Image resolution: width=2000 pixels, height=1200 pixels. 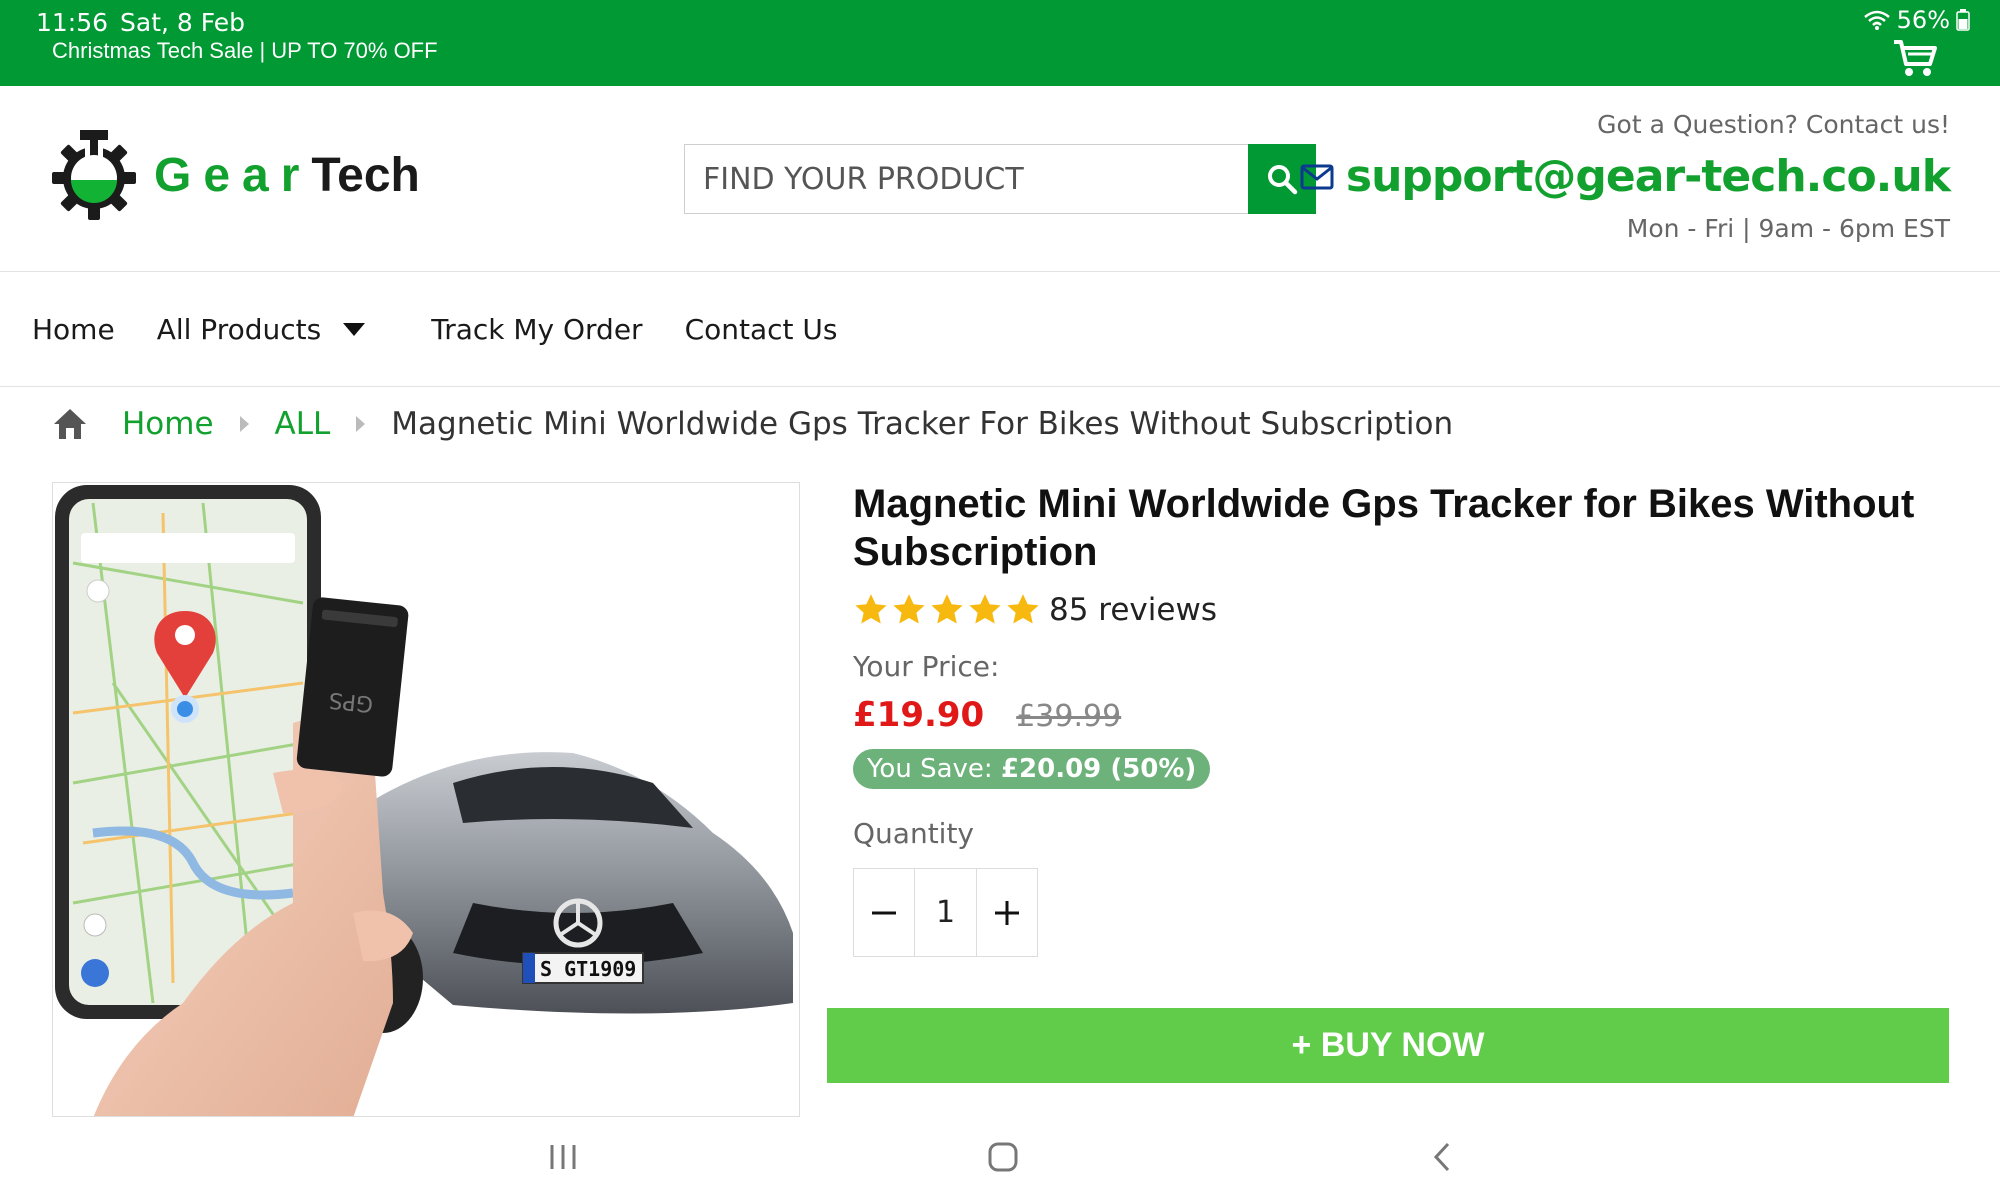 What do you see at coordinates (351, 701) in the screenshot?
I see `tracker-label: GPS` at bounding box center [351, 701].